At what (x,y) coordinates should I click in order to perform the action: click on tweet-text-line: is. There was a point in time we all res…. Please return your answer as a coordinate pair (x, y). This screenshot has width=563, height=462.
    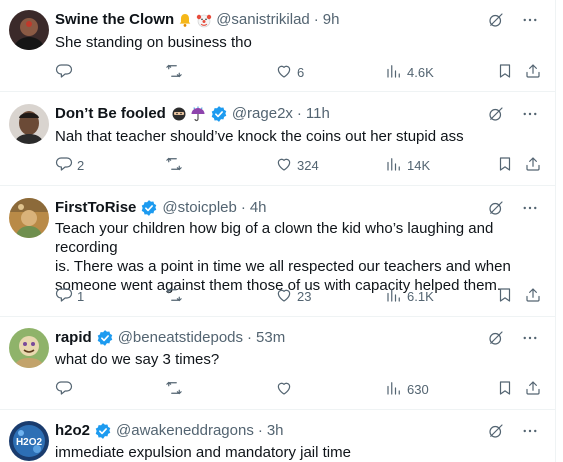
    Looking at the image, I should click on (283, 266).